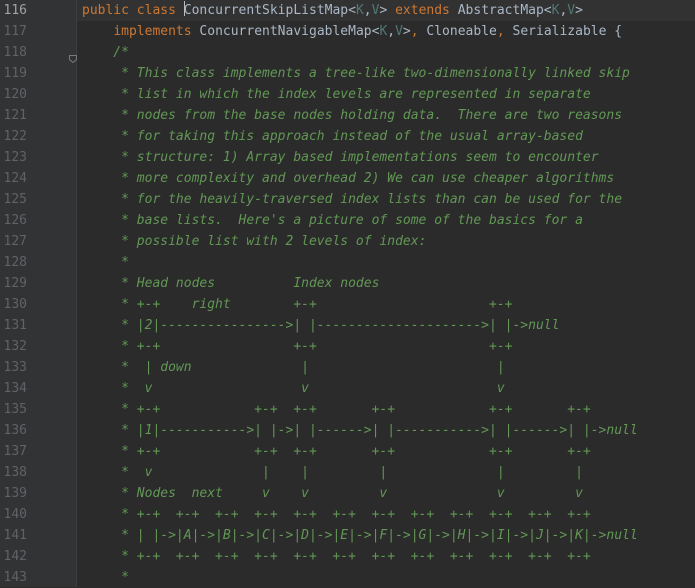 This screenshot has width=695, height=588. Describe the element at coordinates (15, 535) in the screenshot. I see `line-number: 141` at that location.